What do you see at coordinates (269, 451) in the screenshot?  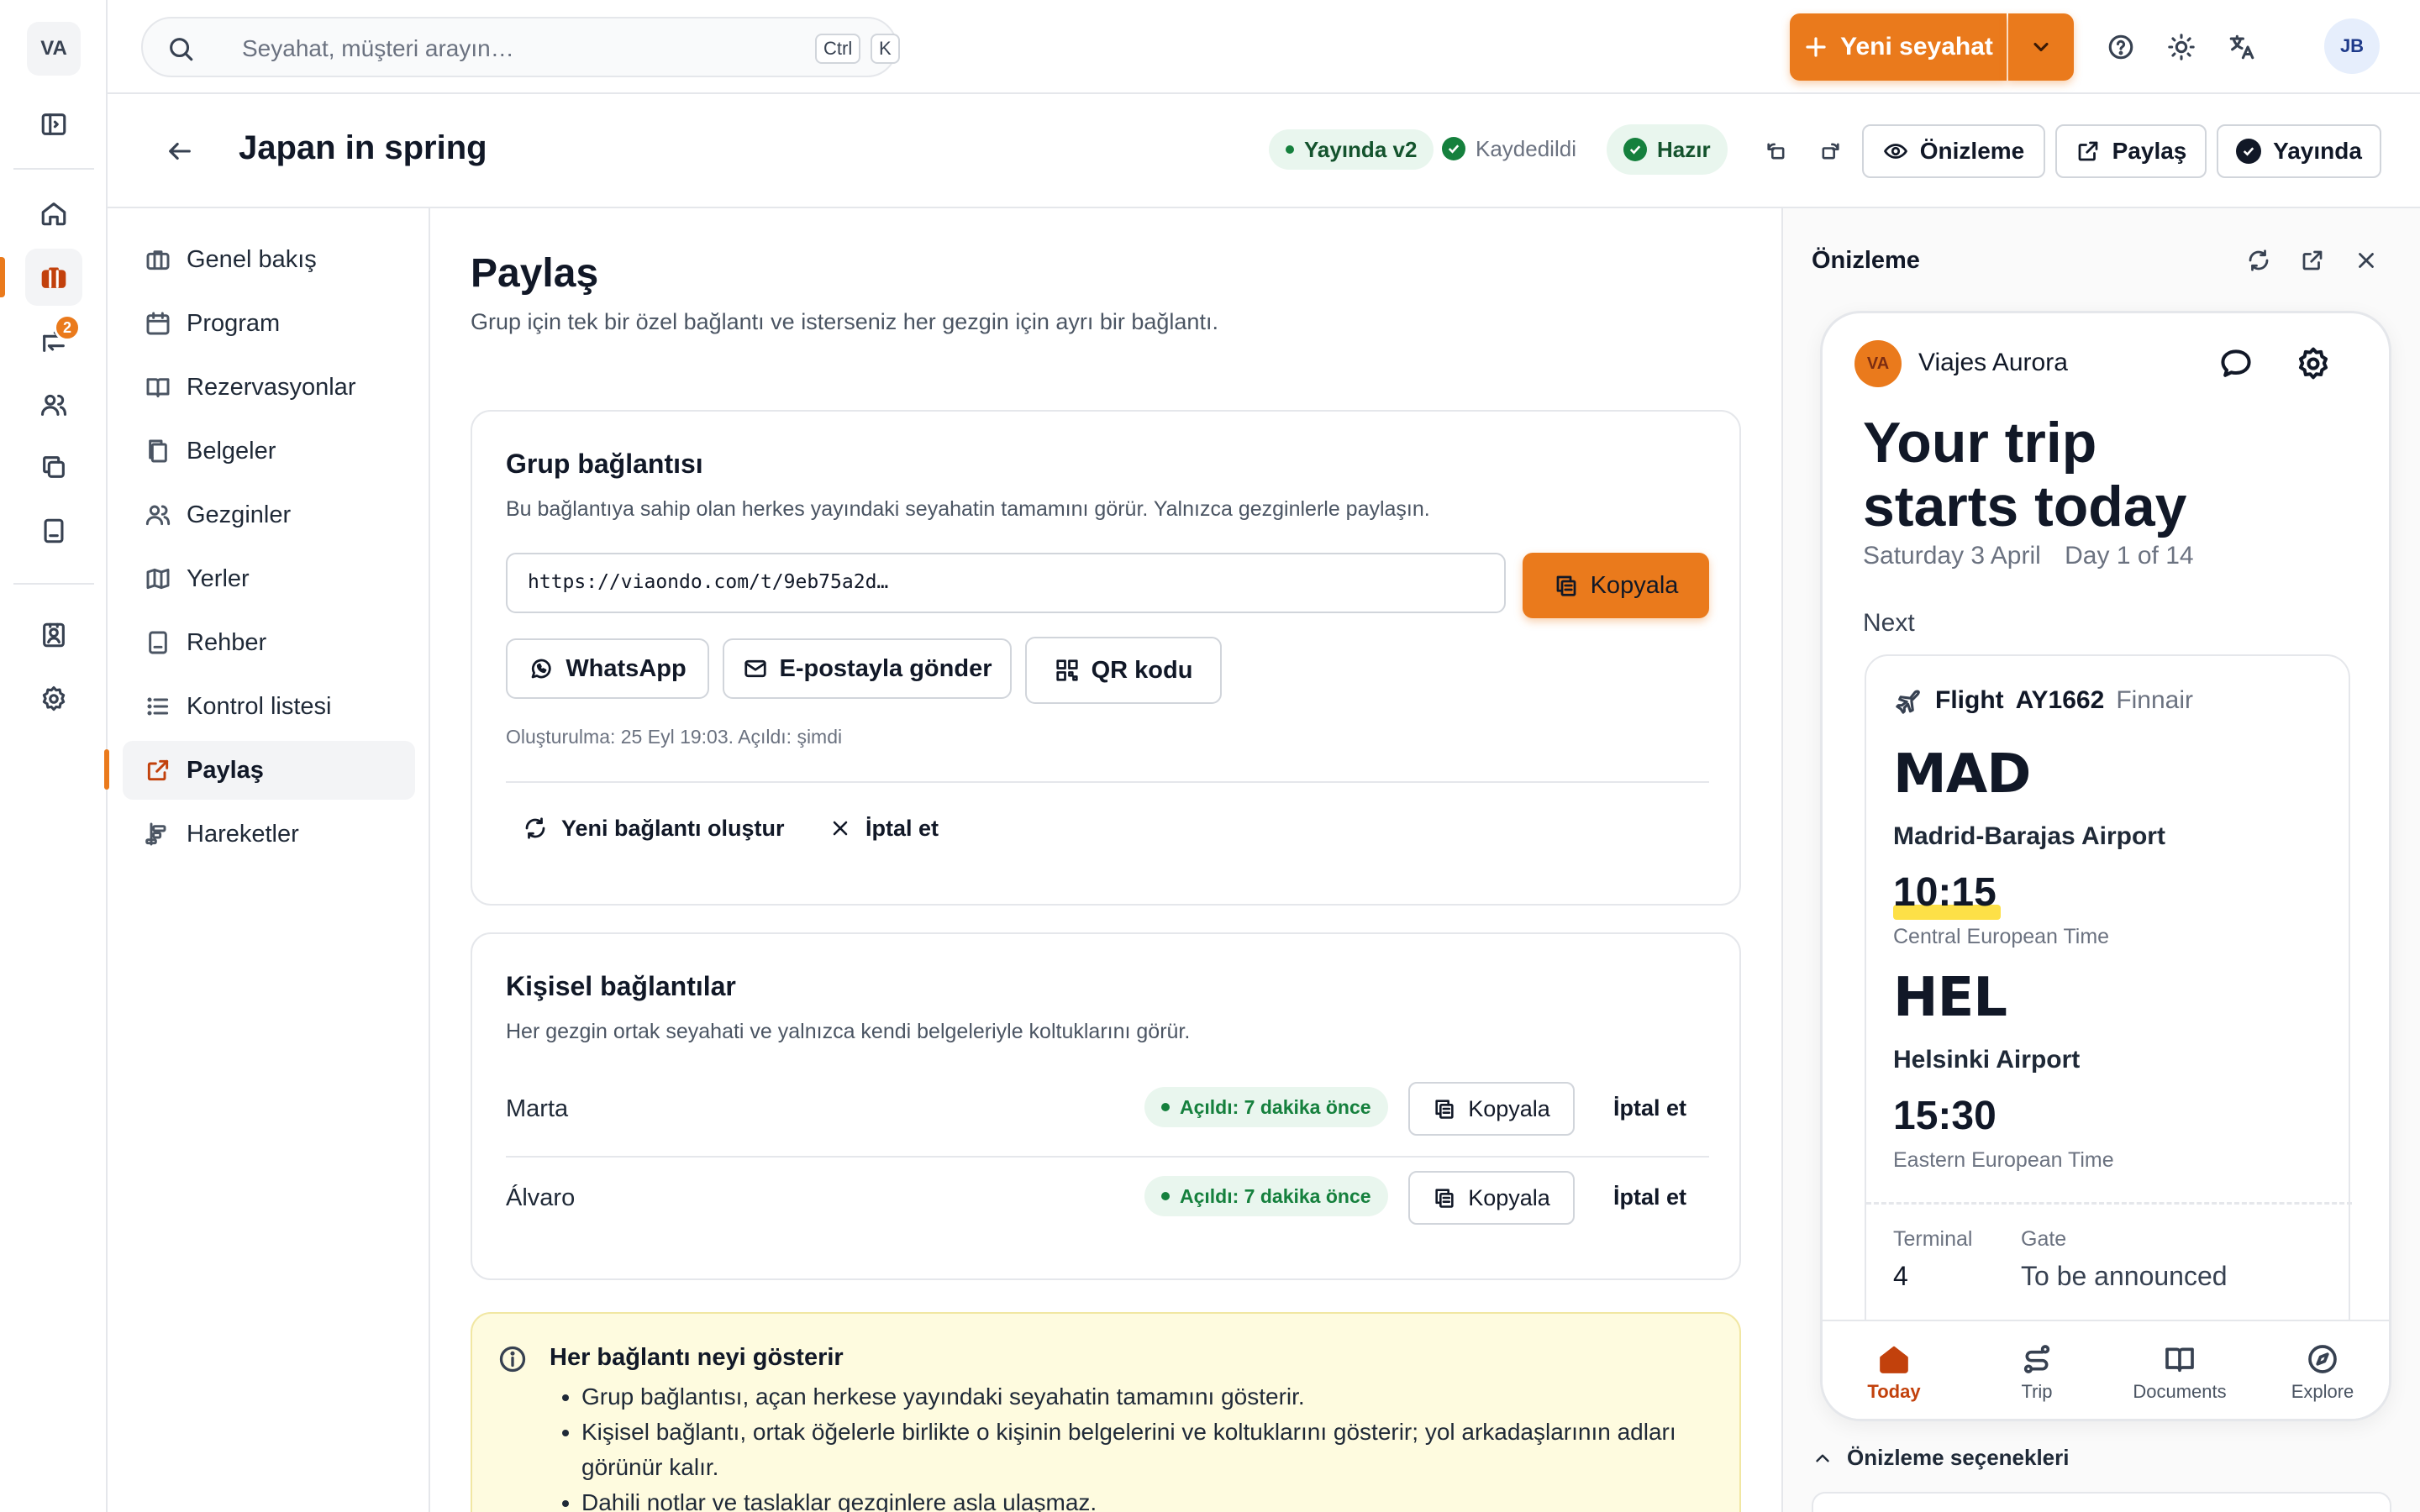 I see `sidebar-item-documents: Belgeler` at bounding box center [269, 451].